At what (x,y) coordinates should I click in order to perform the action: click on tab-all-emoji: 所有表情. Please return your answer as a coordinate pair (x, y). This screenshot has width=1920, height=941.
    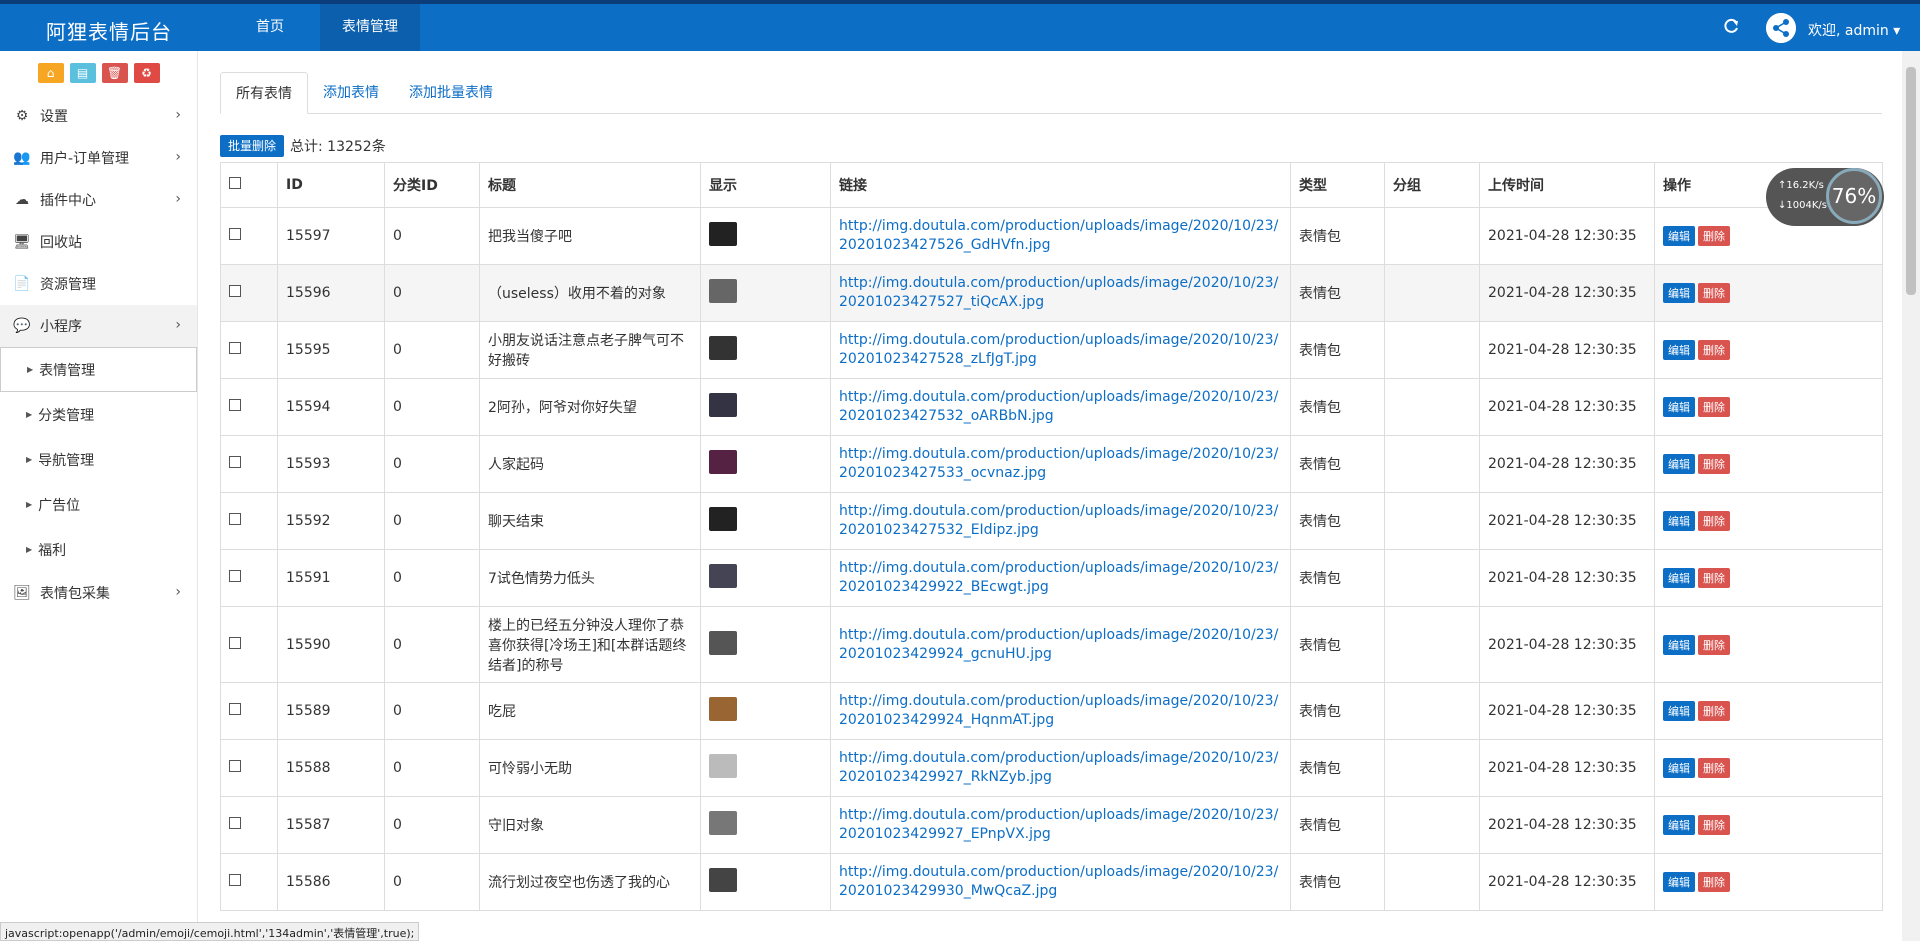
    Looking at the image, I should click on (264, 93).